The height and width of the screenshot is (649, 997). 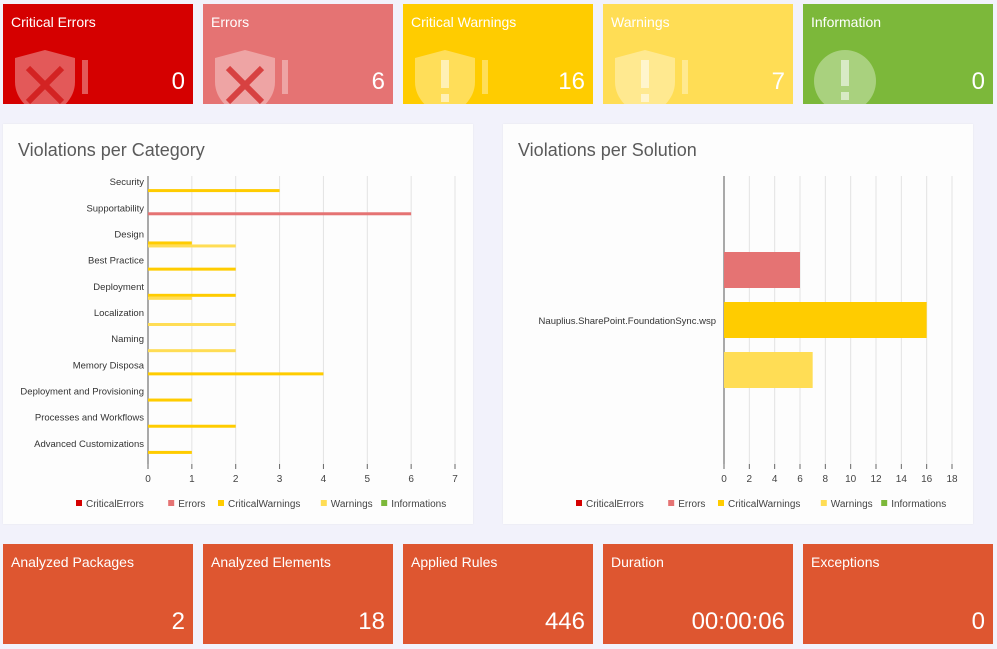 I want to click on x-tick-label: 3, so click(x=280, y=479).